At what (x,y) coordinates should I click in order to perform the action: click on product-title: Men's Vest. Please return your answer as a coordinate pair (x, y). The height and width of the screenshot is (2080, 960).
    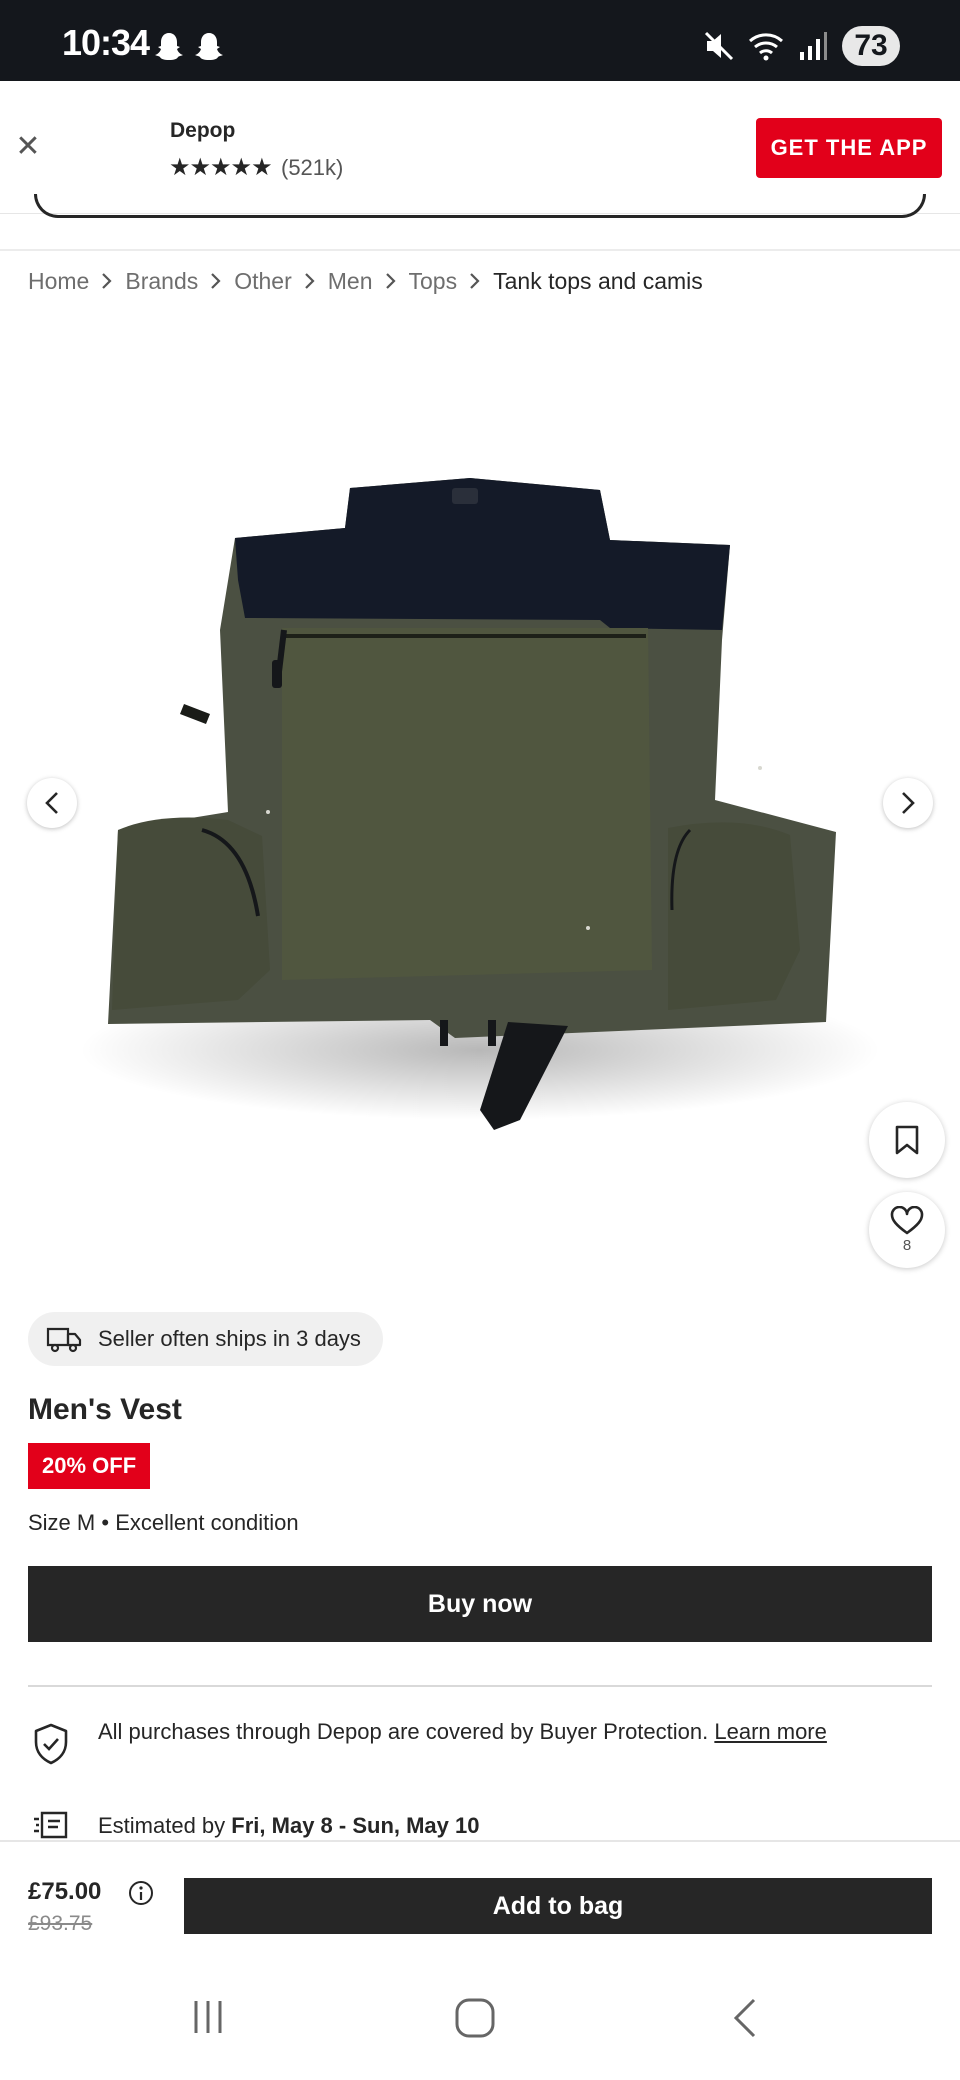
    Looking at the image, I should click on (105, 1409).